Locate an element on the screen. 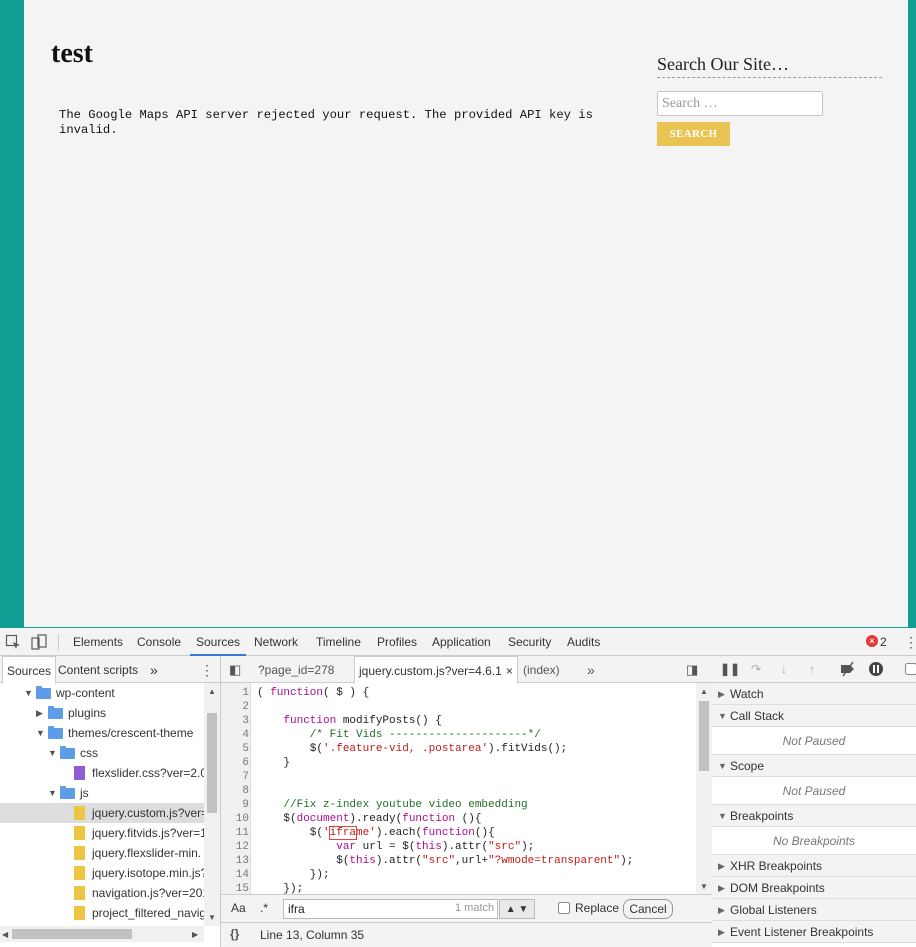 Image resolution: width=916 pixels, height=947 pixels. cancel-search-button: Cancel is located at coordinates (648, 909).